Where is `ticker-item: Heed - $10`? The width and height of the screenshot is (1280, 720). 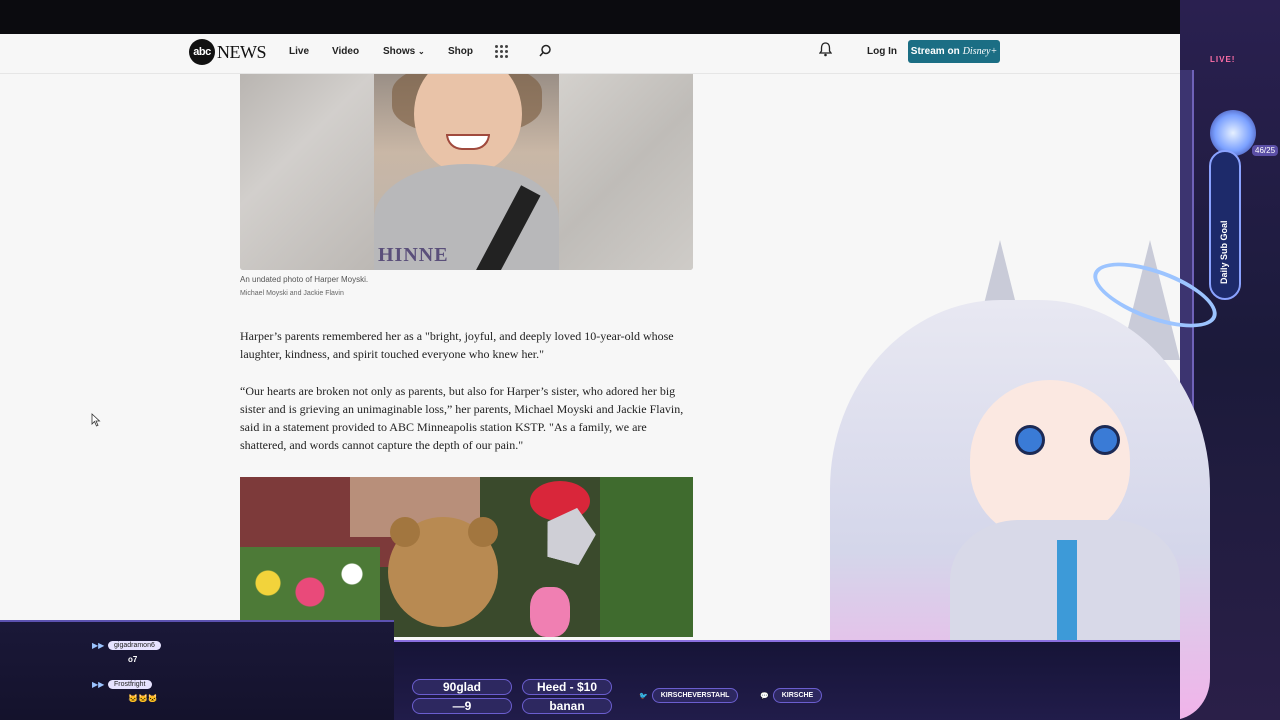
ticker-item: Heed - $10 is located at coordinates (567, 687).